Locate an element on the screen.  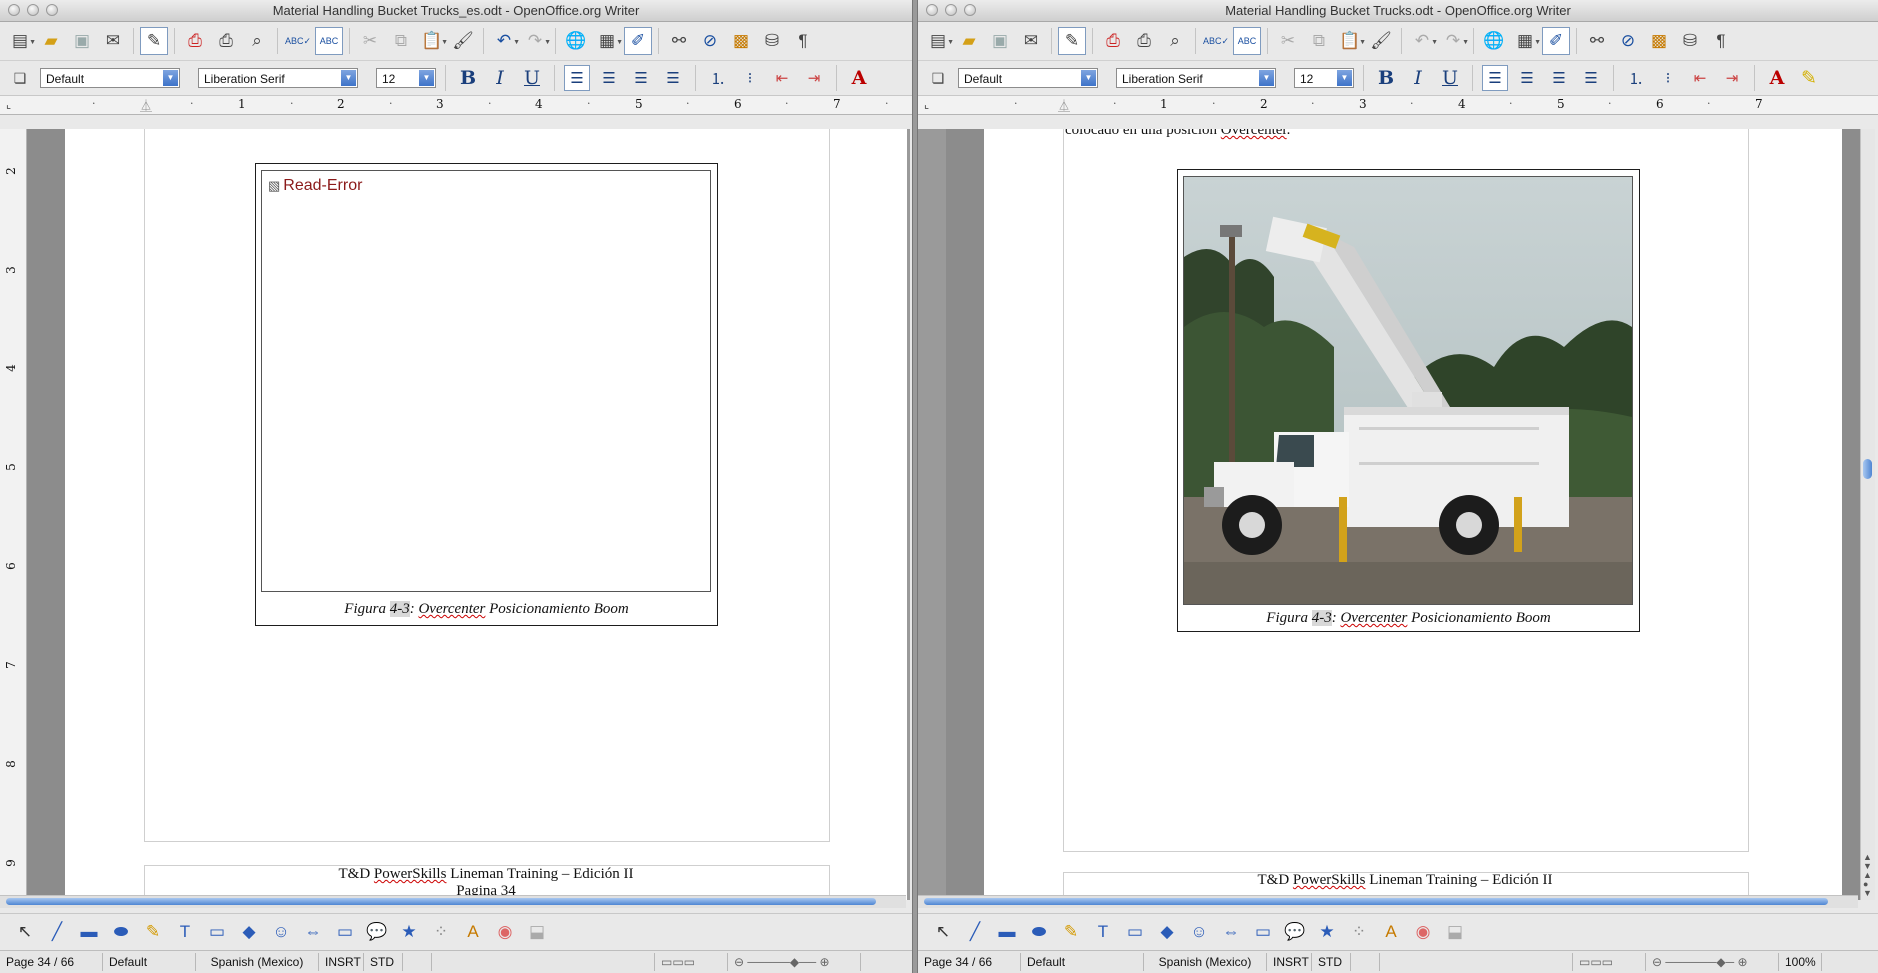
redo-icon: ↷ ▼ is located at coordinates (536, 41).